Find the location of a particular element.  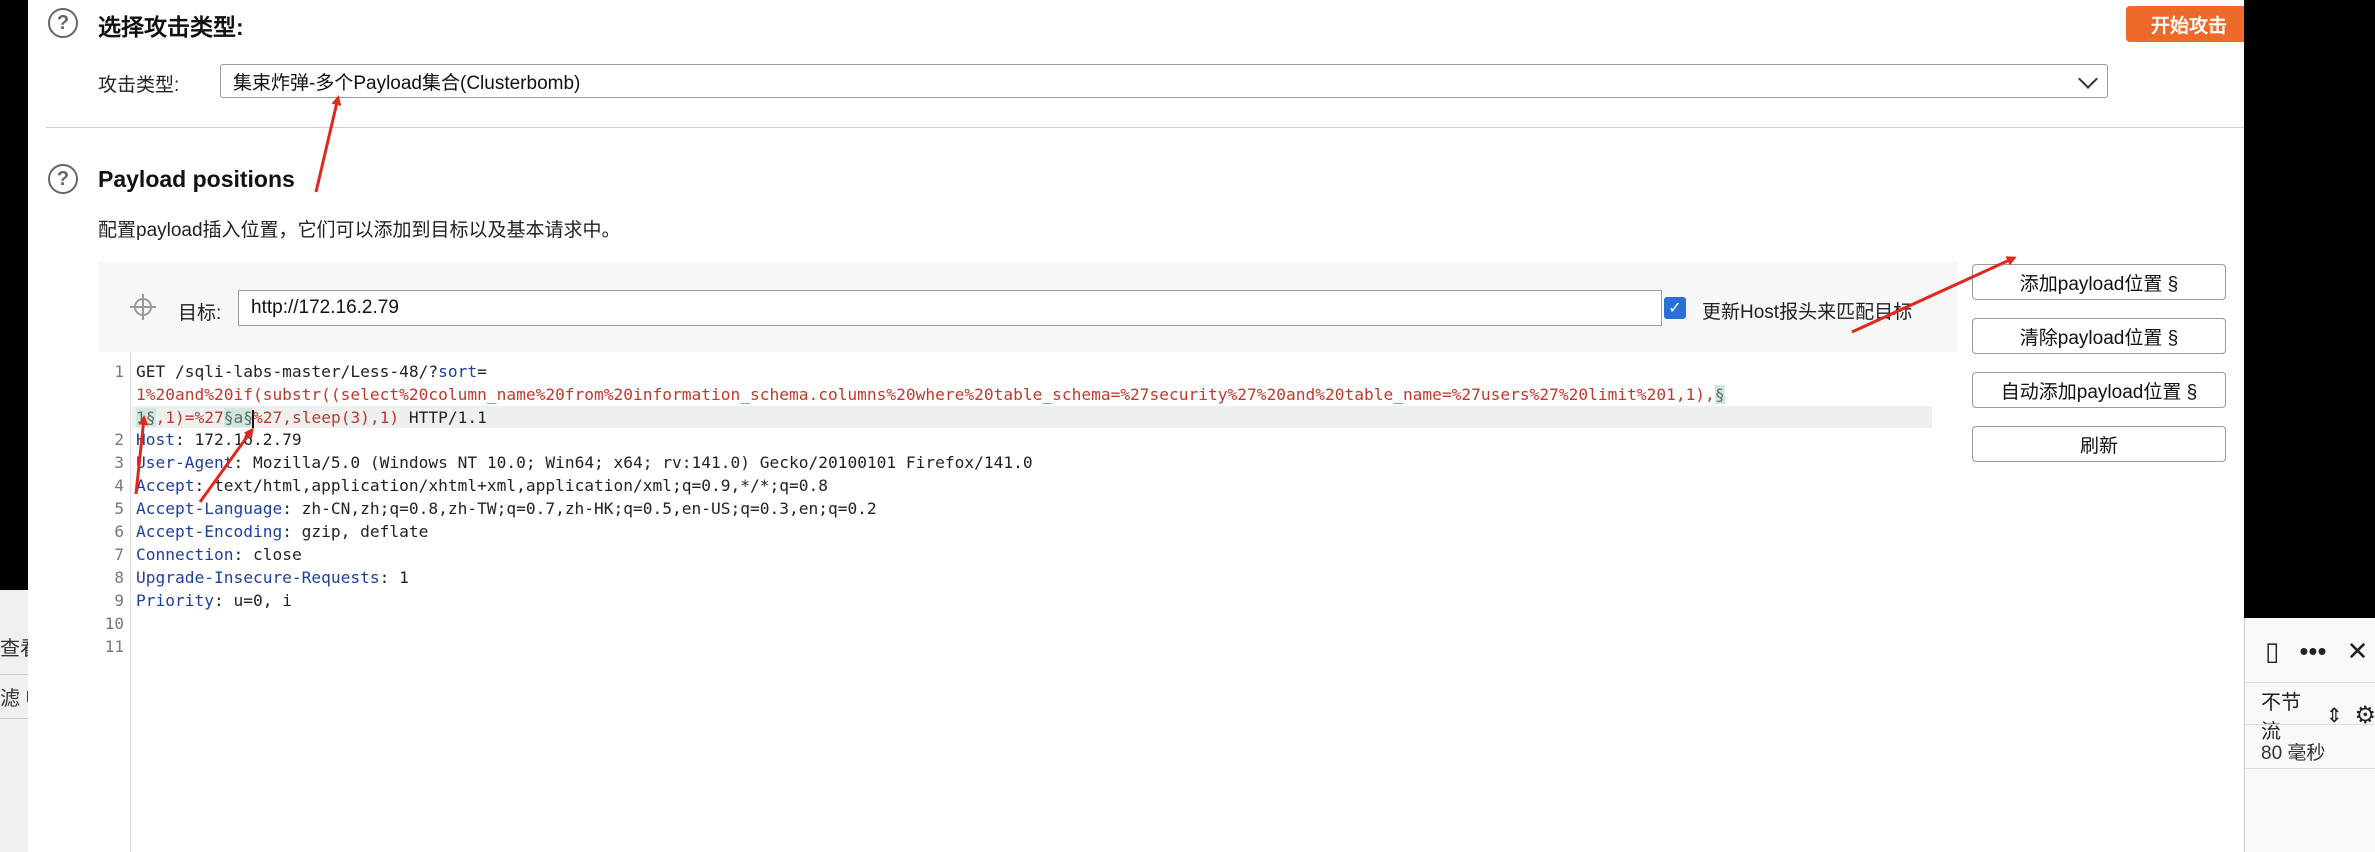

settings-icon: ⚙ is located at coordinates (2364, 715).